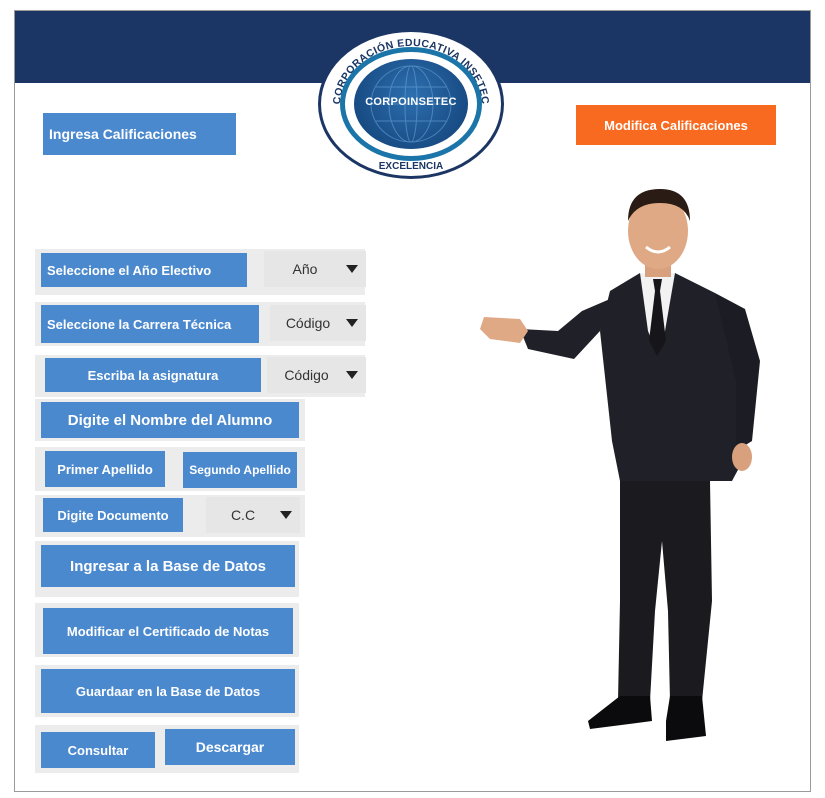  Describe the element at coordinates (240, 470) in the screenshot. I see `segundo-apellido-input: Segundo Apellido` at that location.